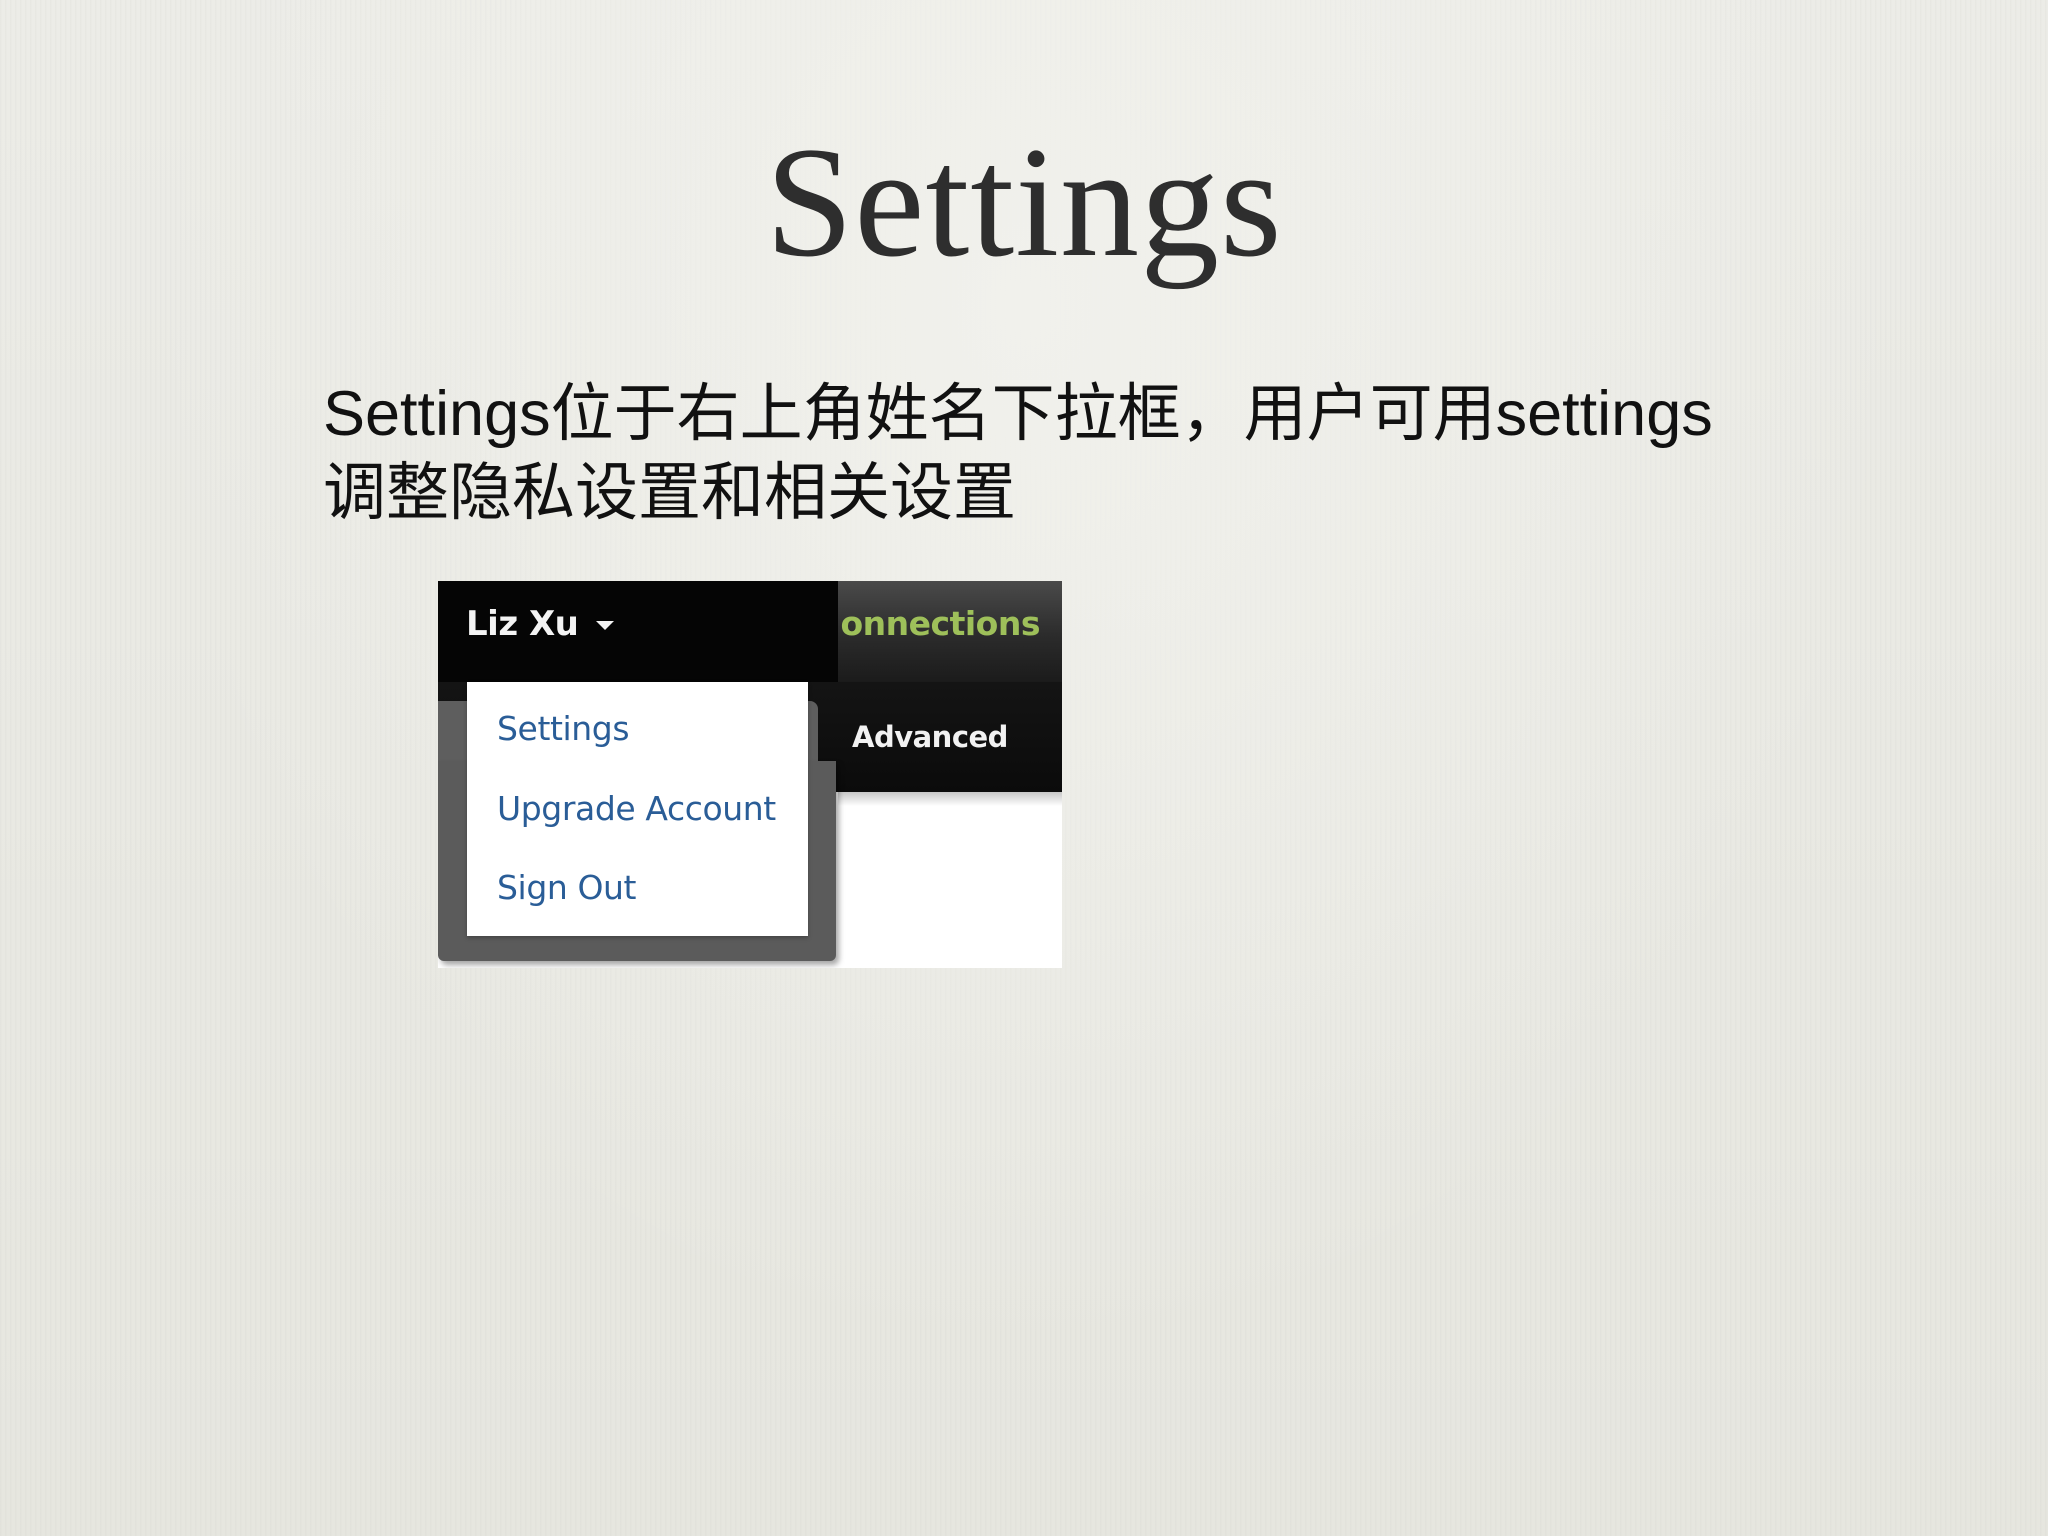  What do you see at coordinates (1018, 414) in the screenshot?
I see `body-line-1: Settings位于右上角姓名下拉框，用户可用settings` at bounding box center [1018, 414].